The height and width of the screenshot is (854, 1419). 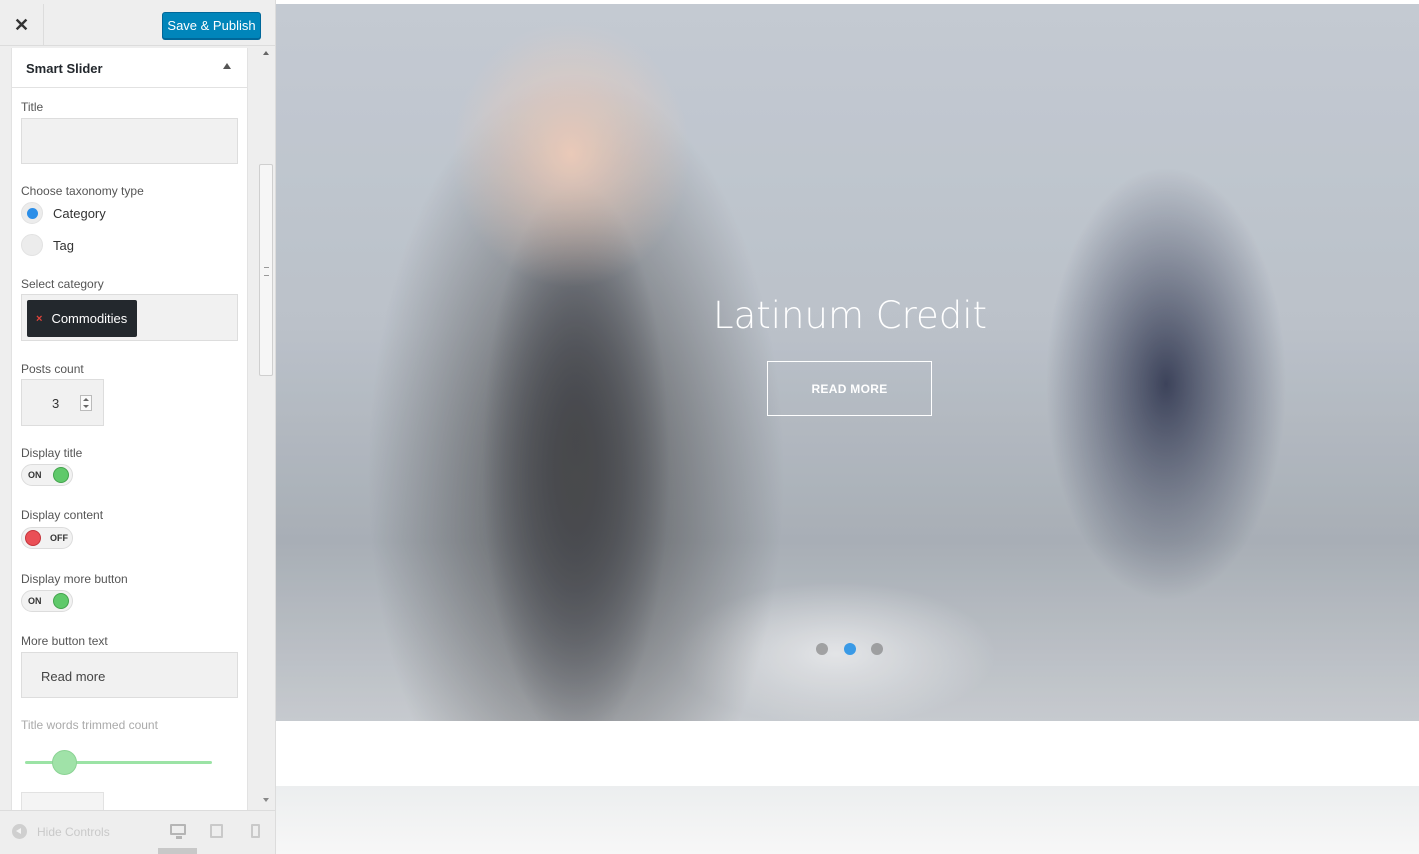 I want to click on slide-title: Latinum Credit, so click(x=850, y=315).